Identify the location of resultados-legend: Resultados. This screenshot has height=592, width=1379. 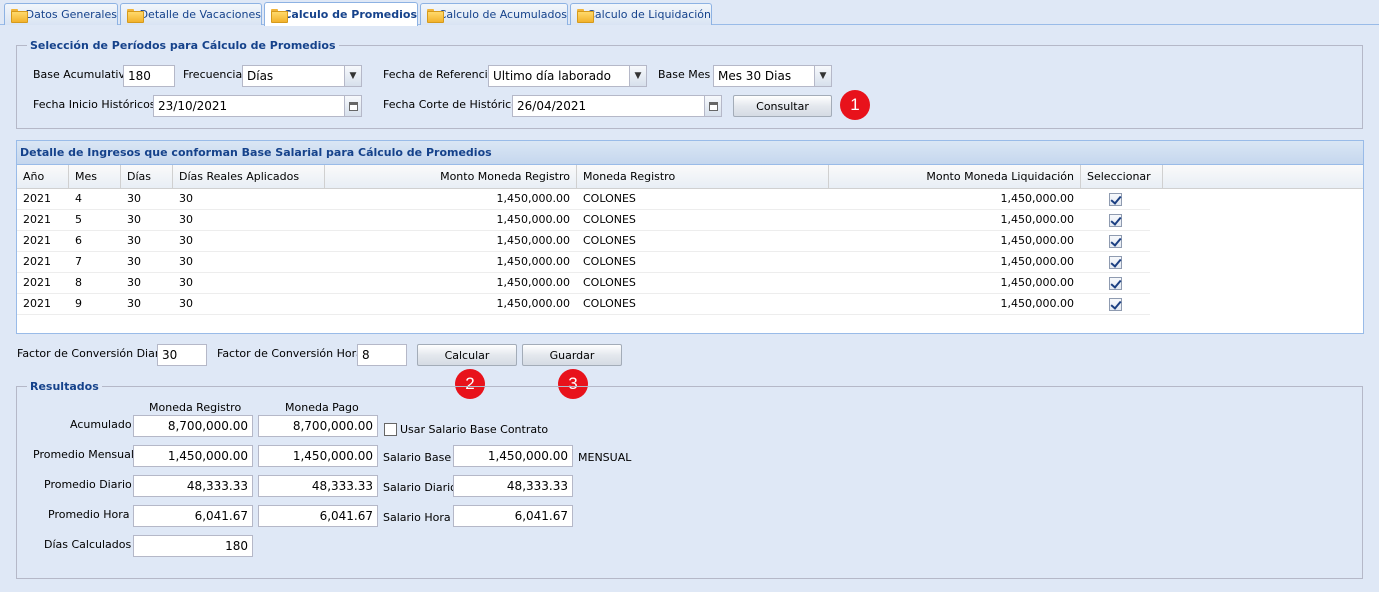
(64, 386).